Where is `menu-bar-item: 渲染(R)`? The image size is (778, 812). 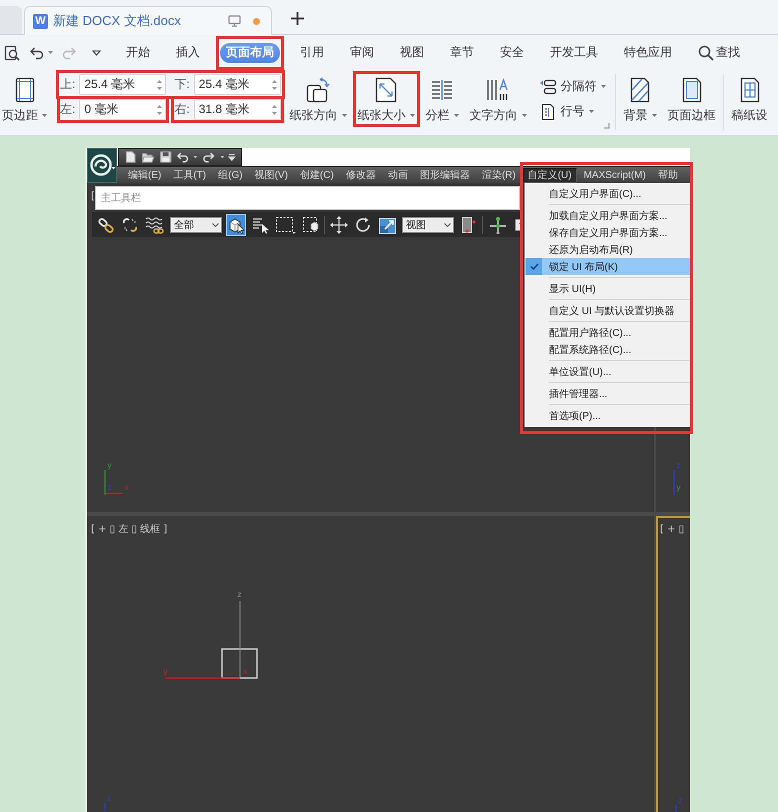
menu-bar-item: 渲染(R) is located at coordinates (498, 175).